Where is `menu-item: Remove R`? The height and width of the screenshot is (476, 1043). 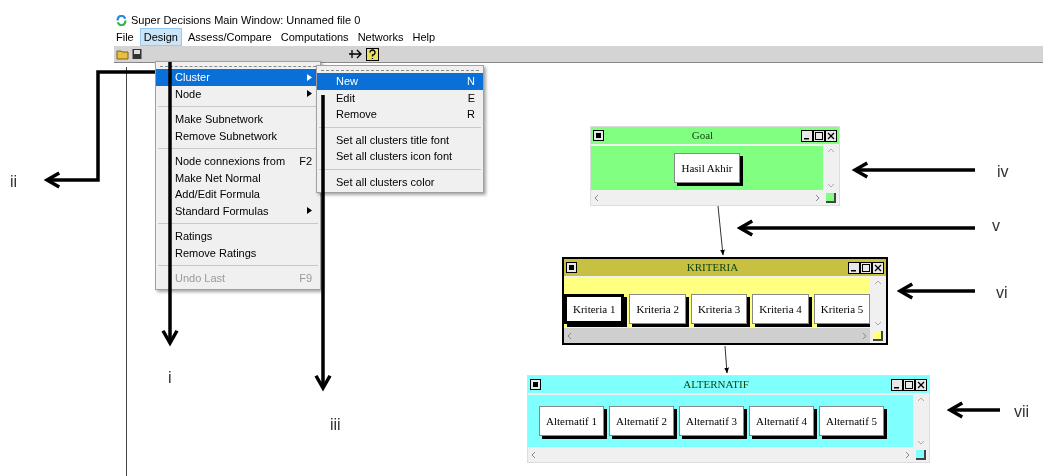
menu-item: Remove R is located at coordinates (400, 114).